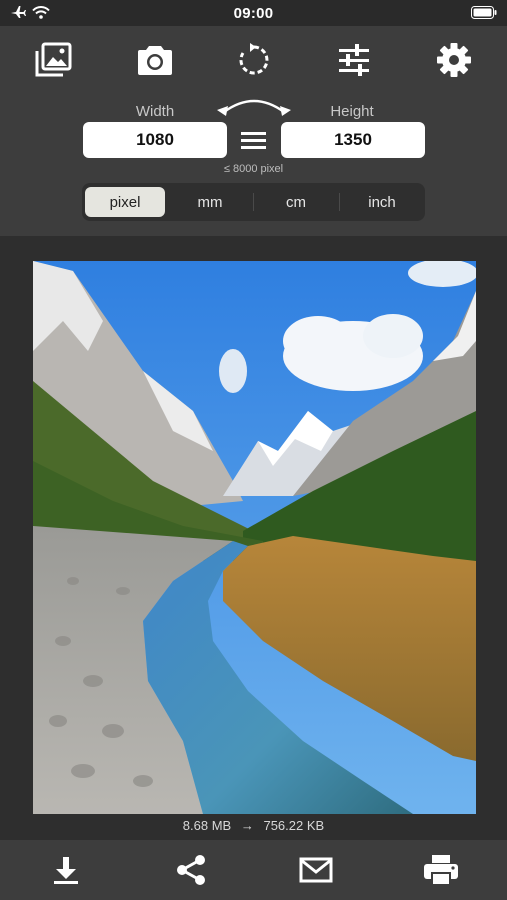 Image resolution: width=507 pixels, height=900 pixels. What do you see at coordinates (296, 202) in the screenshot?
I see `unit-option-cm: cm` at bounding box center [296, 202].